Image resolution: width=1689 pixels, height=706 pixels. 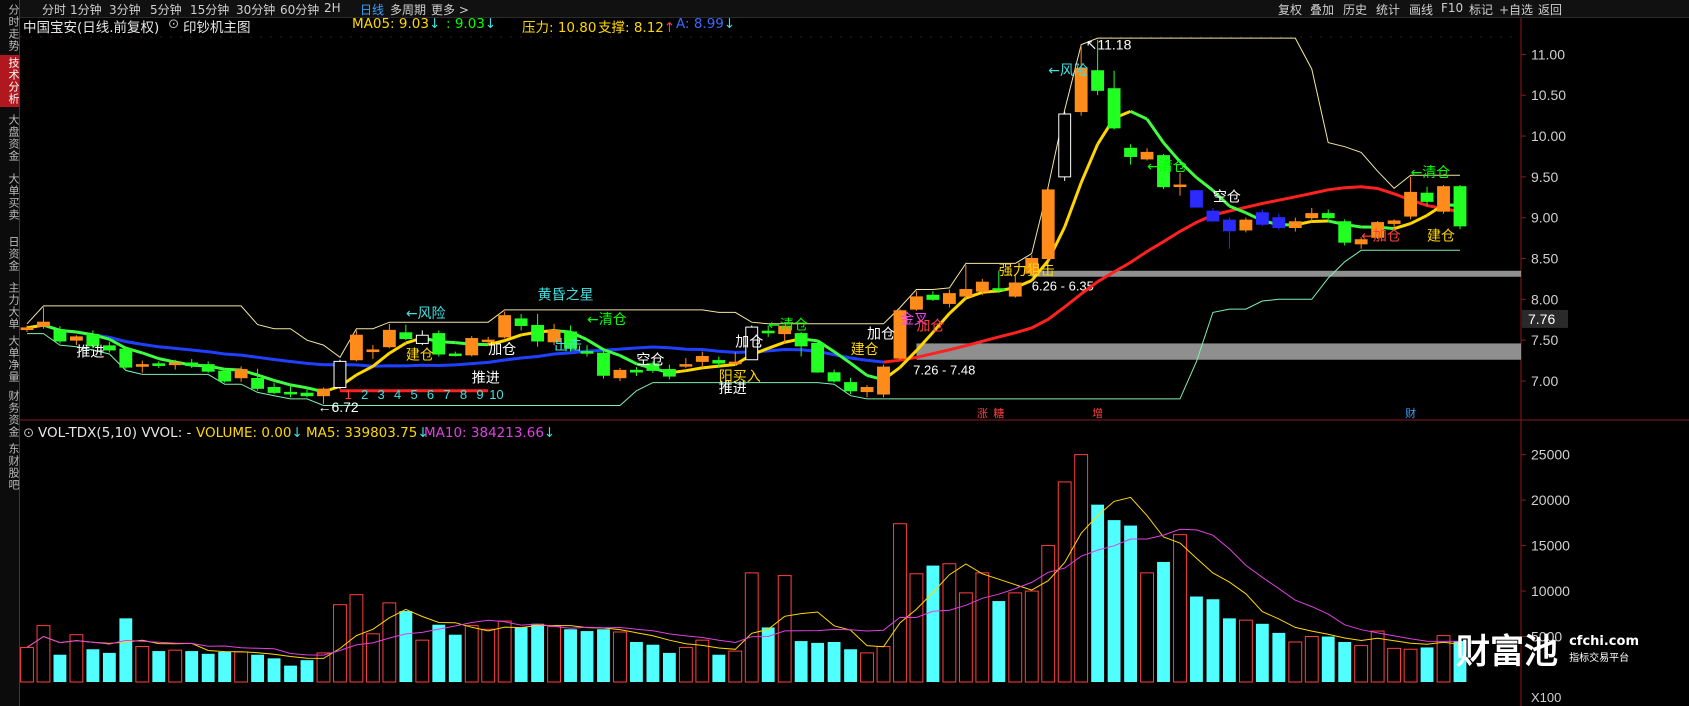 What do you see at coordinates (1548, 54) in the screenshot?
I see `price-tick-label: 11.00` at bounding box center [1548, 54].